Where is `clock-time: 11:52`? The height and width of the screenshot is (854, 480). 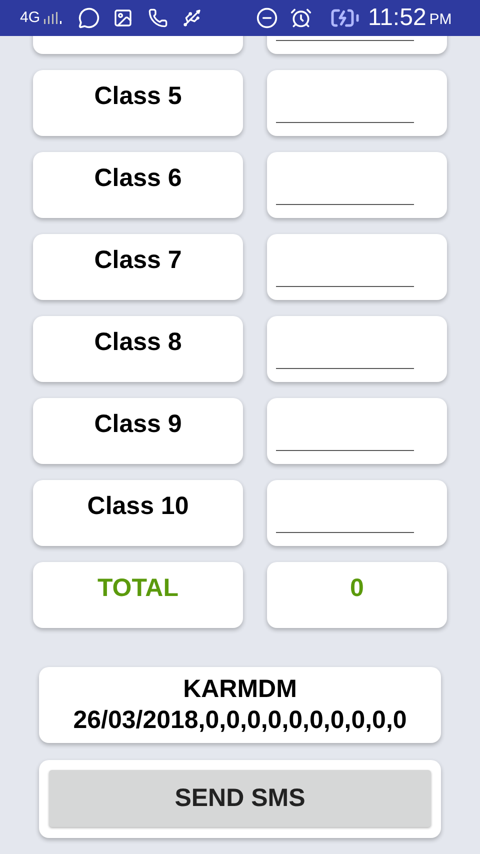 clock-time: 11:52 is located at coordinates (397, 18).